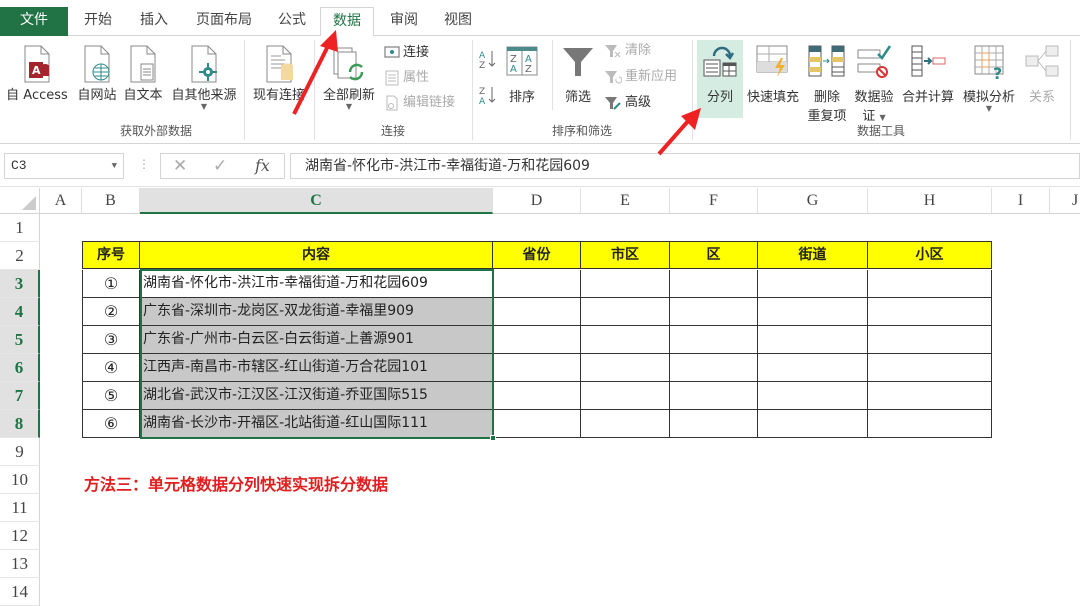 The width and height of the screenshot is (1080, 606). I want to click on insert-function-button: fx, so click(262, 165).